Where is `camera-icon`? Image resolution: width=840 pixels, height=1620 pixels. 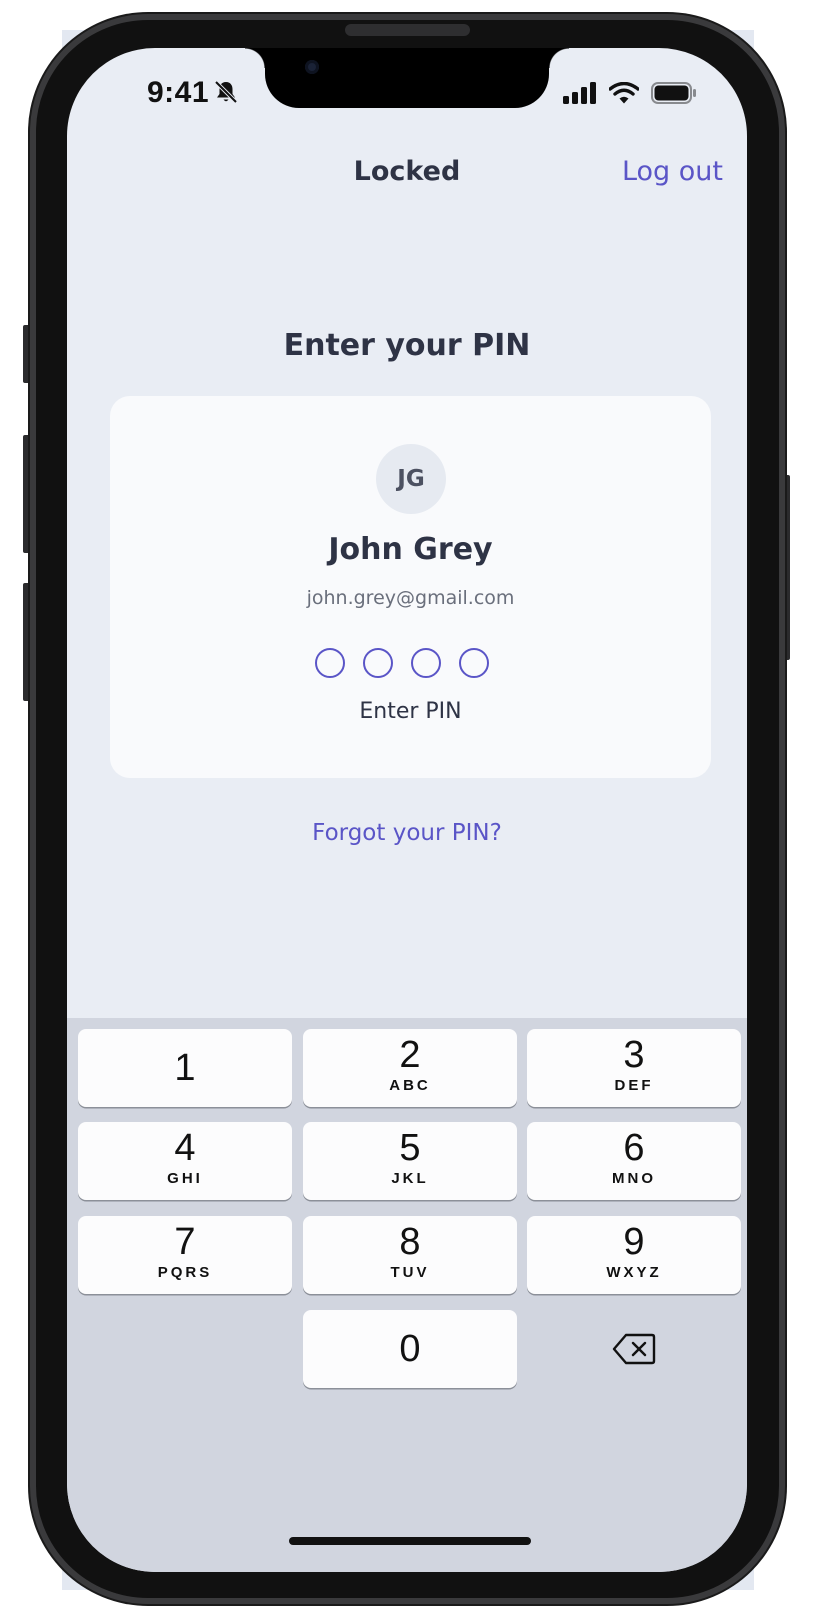
camera-icon is located at coordinates (312, 67).